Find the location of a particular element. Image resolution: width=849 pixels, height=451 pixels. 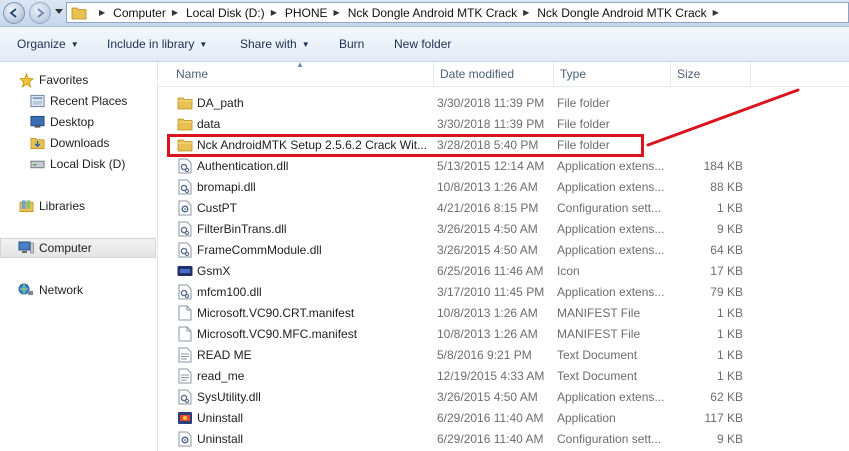

file-date: 10/8/2013 1:26 AM is located at coordinates (487, 186).